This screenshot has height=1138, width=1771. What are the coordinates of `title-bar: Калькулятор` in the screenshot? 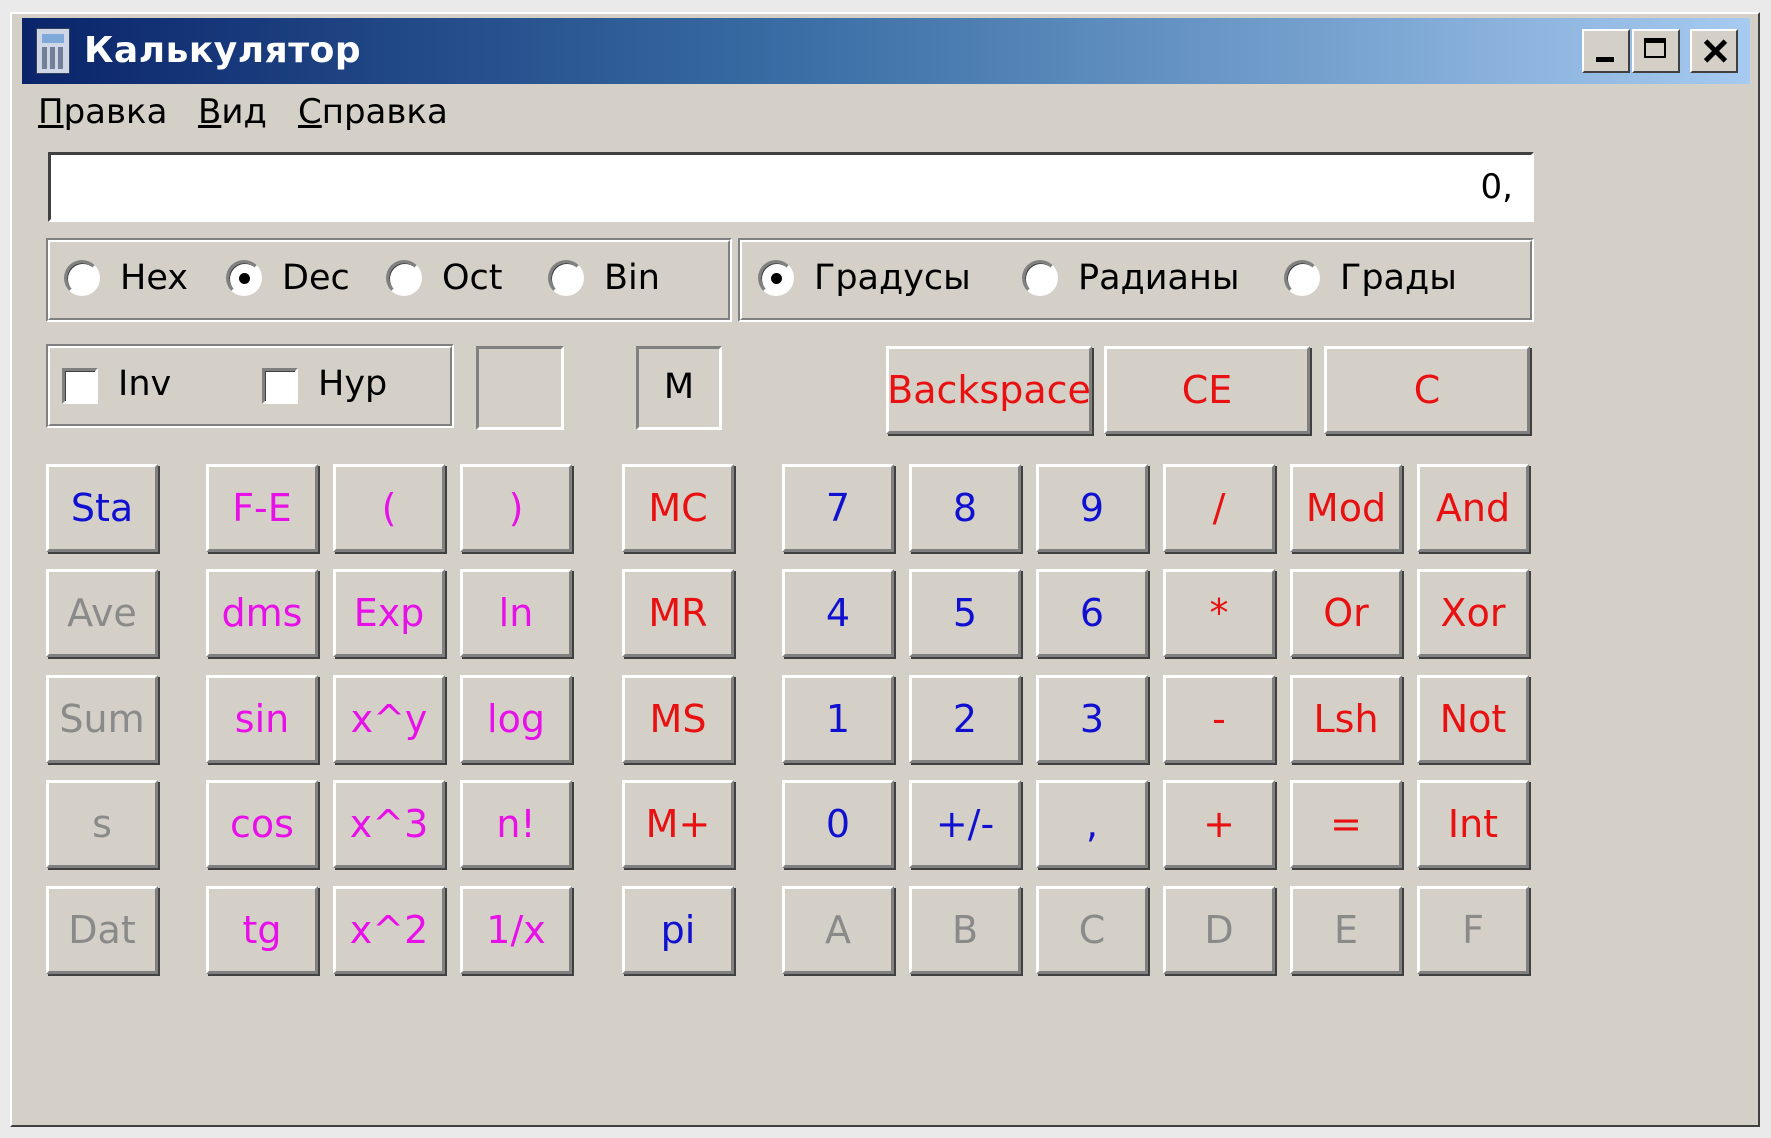 It's located at (886, 51).